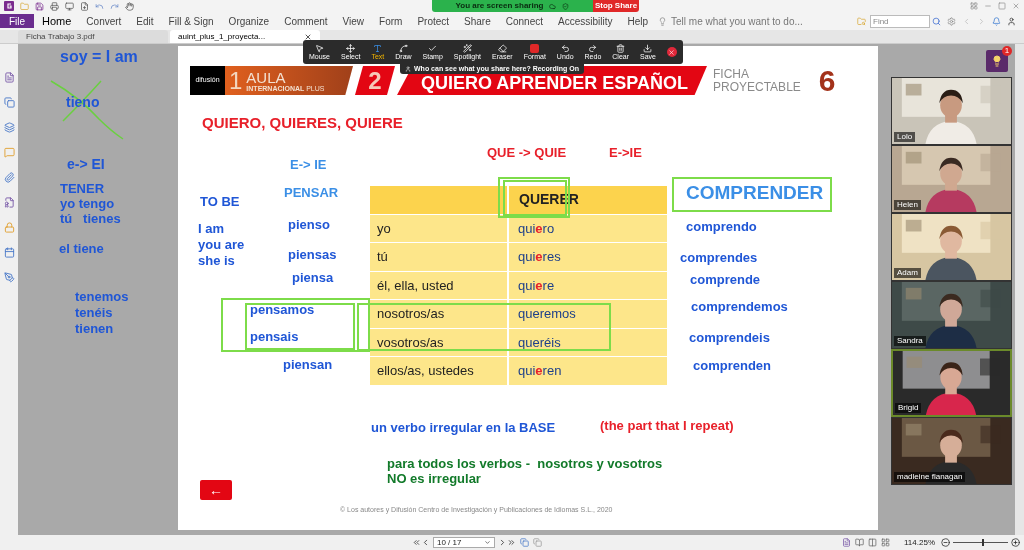 The width and height of the screenshot is (1024, 550). Describe the element at coordinates (1015, 542) in the screenshot. I see `zoom-in-icon` at that location.